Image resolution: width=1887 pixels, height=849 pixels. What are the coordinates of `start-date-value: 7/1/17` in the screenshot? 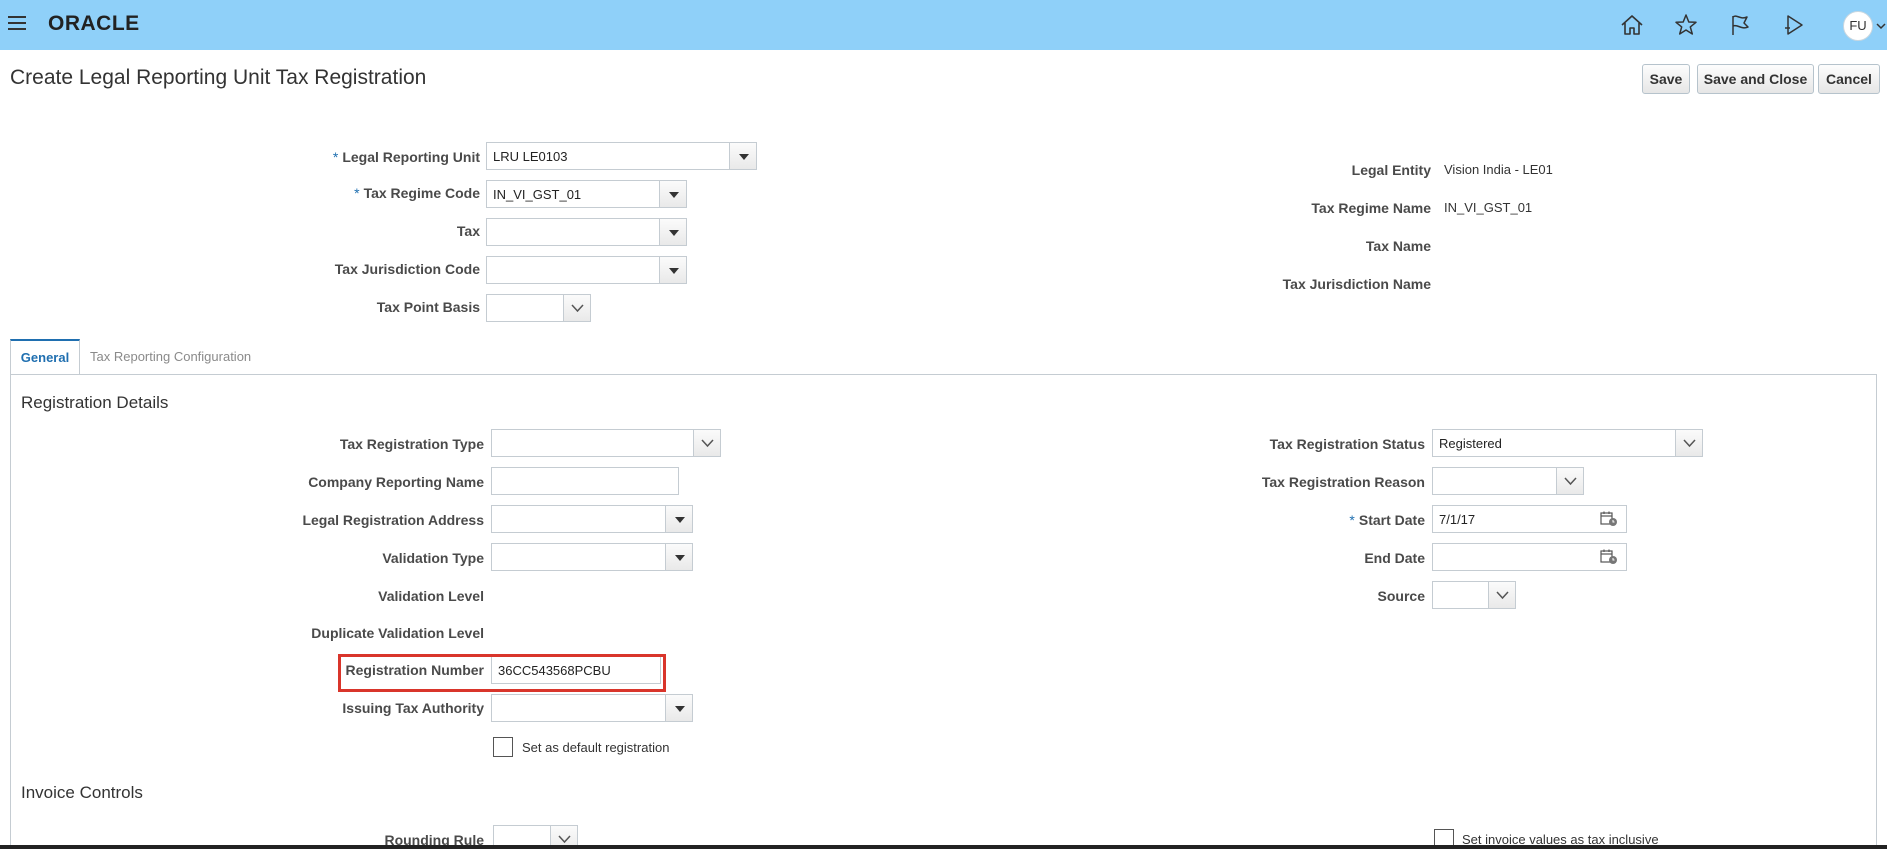 It's located at (1457, 519).